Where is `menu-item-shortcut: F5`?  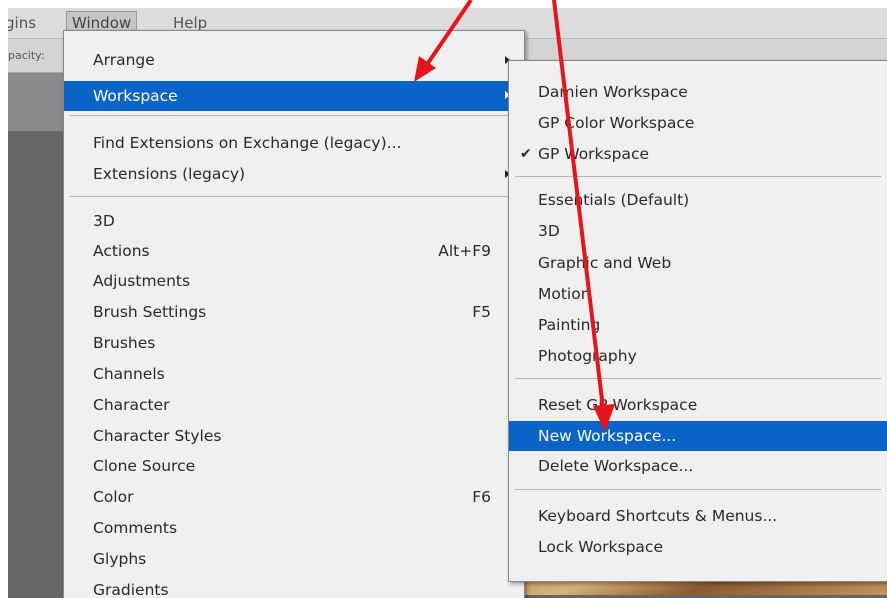 menu-item-shortcut: F5 is located at coordinates (481, 312).